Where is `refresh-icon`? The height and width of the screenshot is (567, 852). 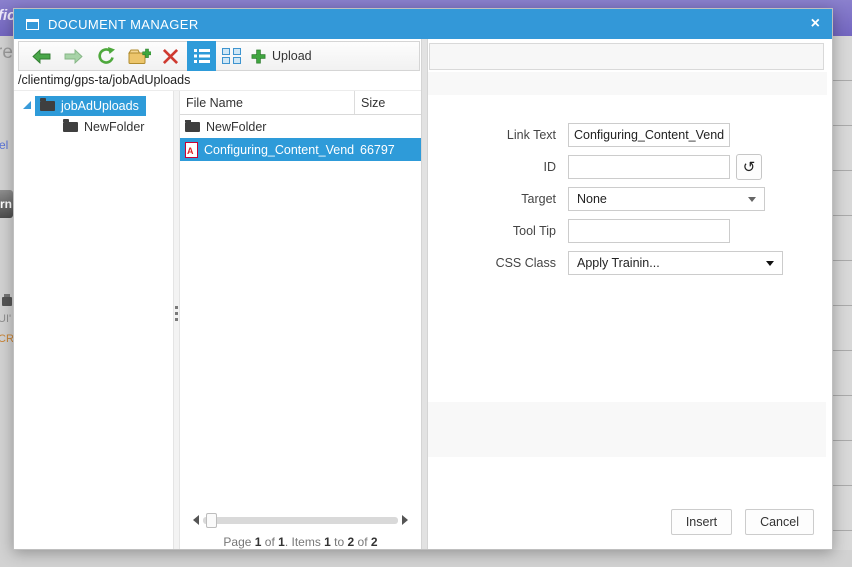 refresh-icon is located at coordinates (106, 56).